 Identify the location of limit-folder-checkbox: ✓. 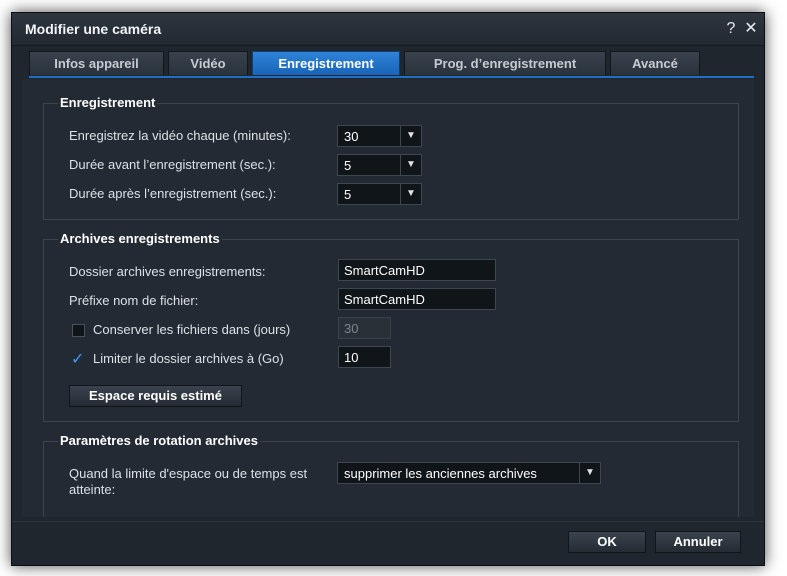
(78, 359).